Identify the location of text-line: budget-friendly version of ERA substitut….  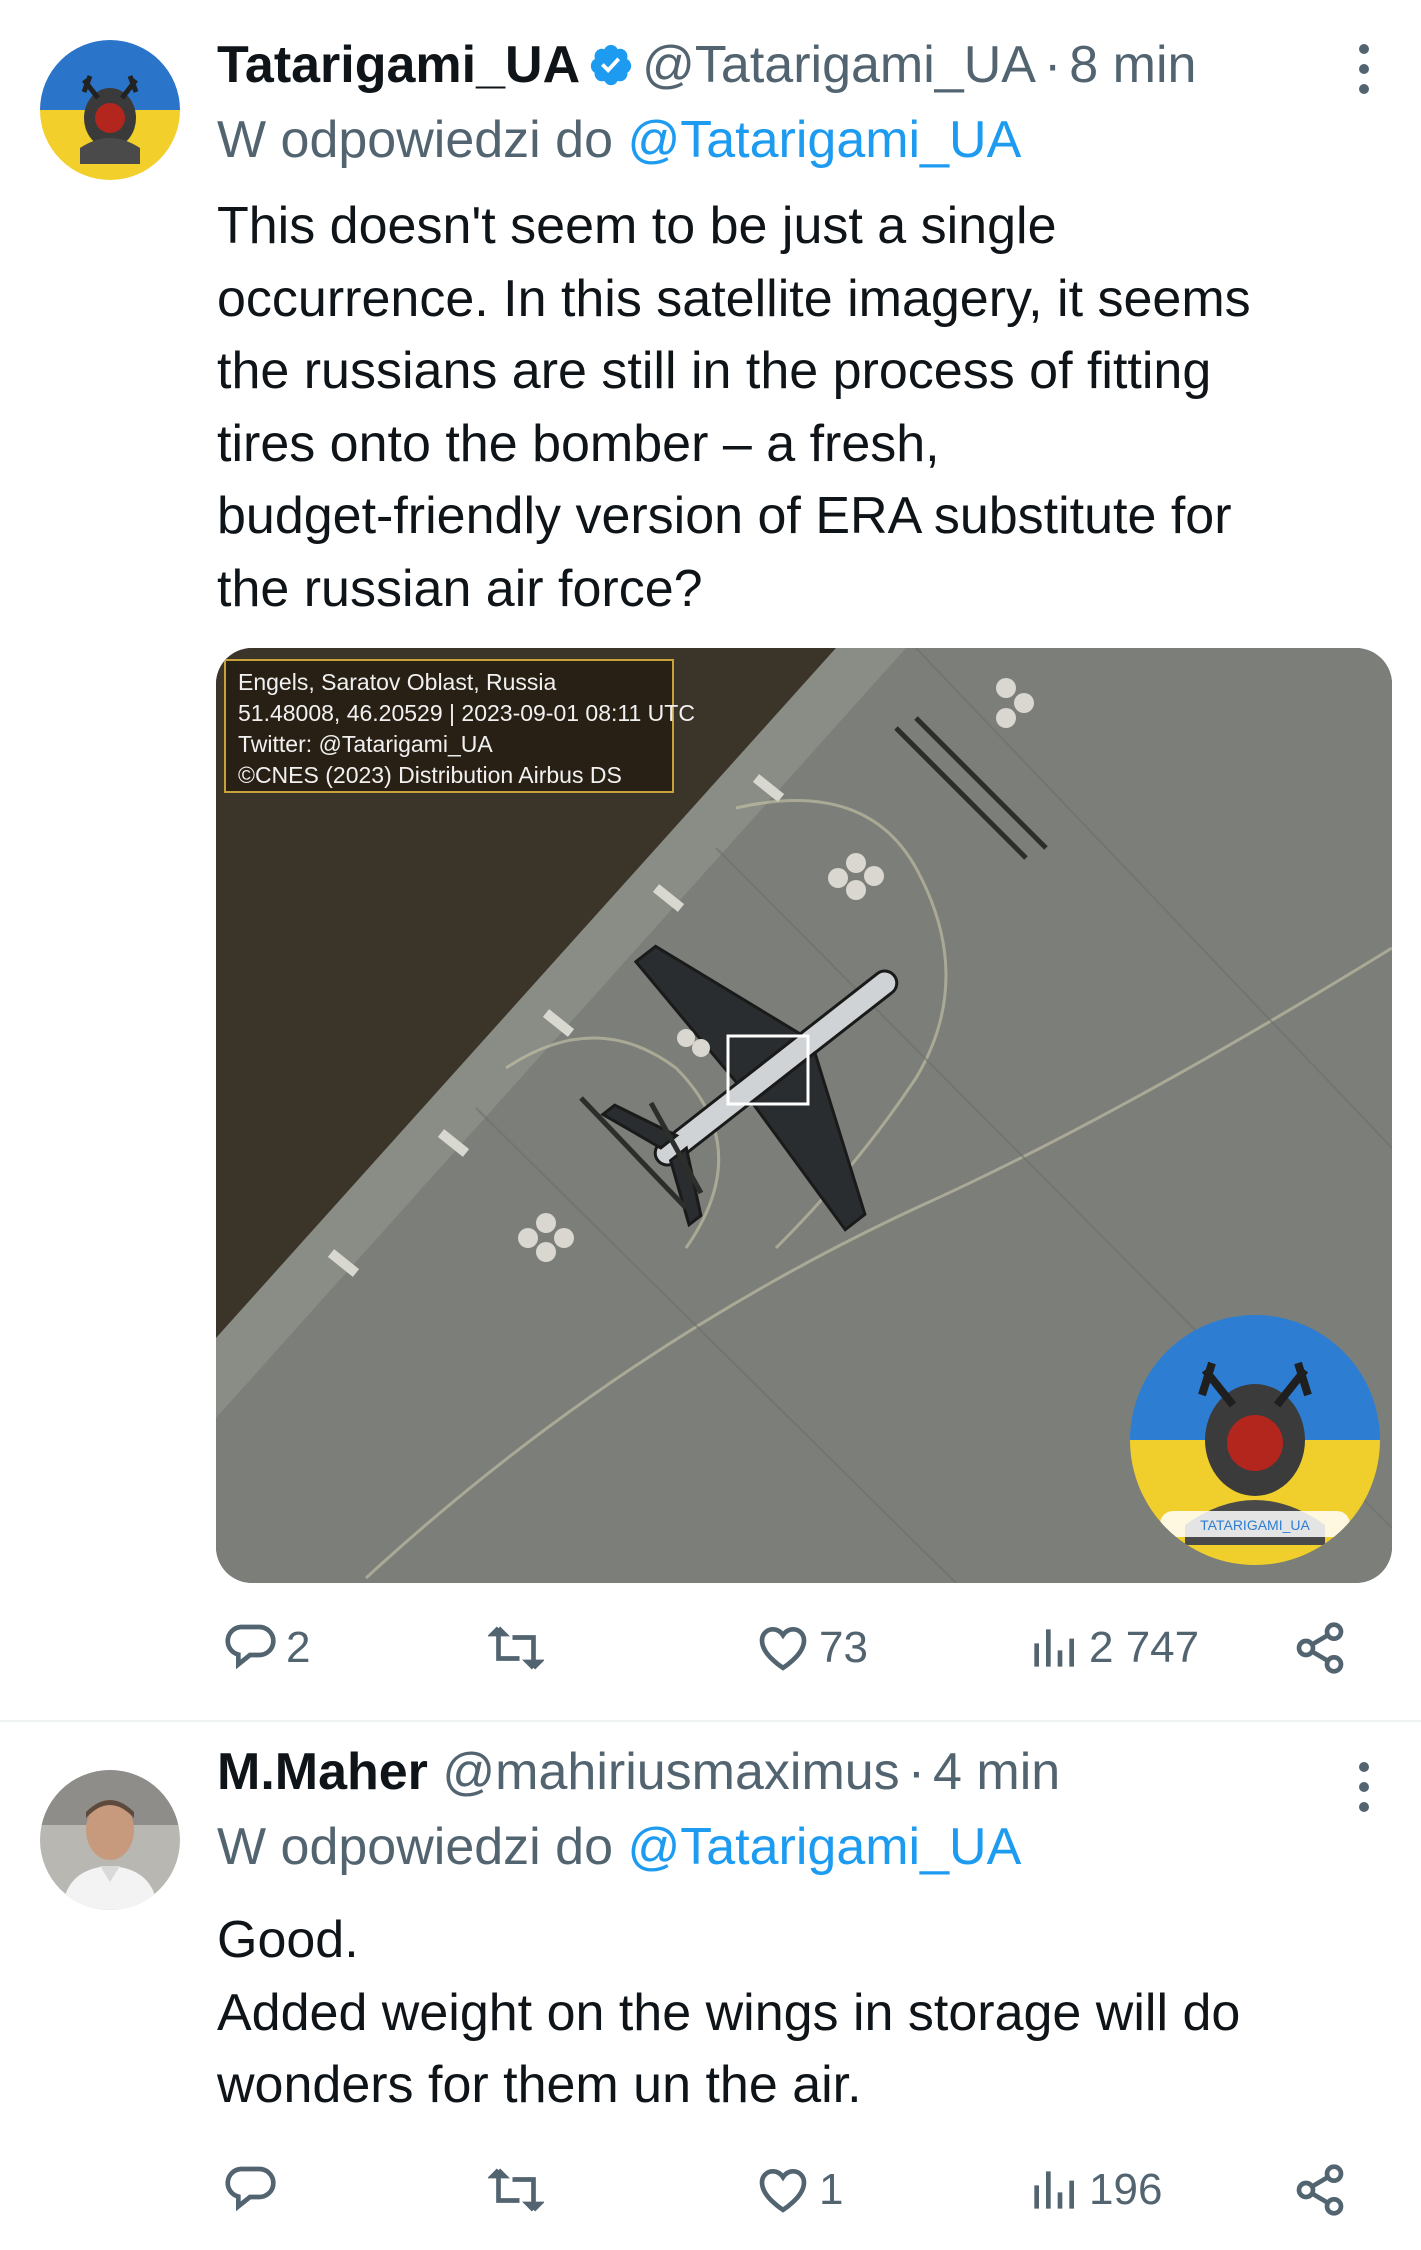
(724, 516).